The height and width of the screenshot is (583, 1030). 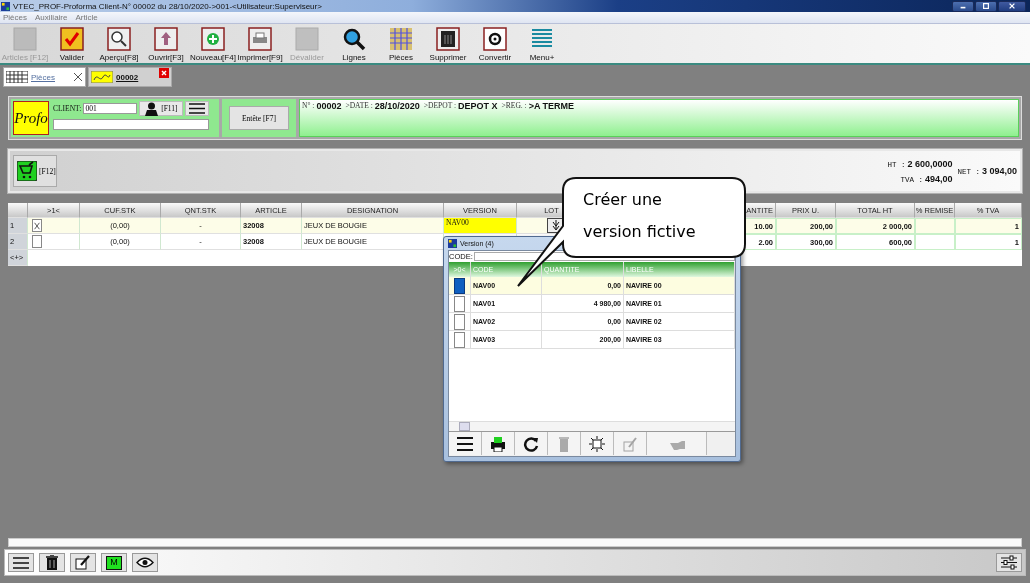 I want to click on menu-item: Pièces, so click(x=15, y=17).